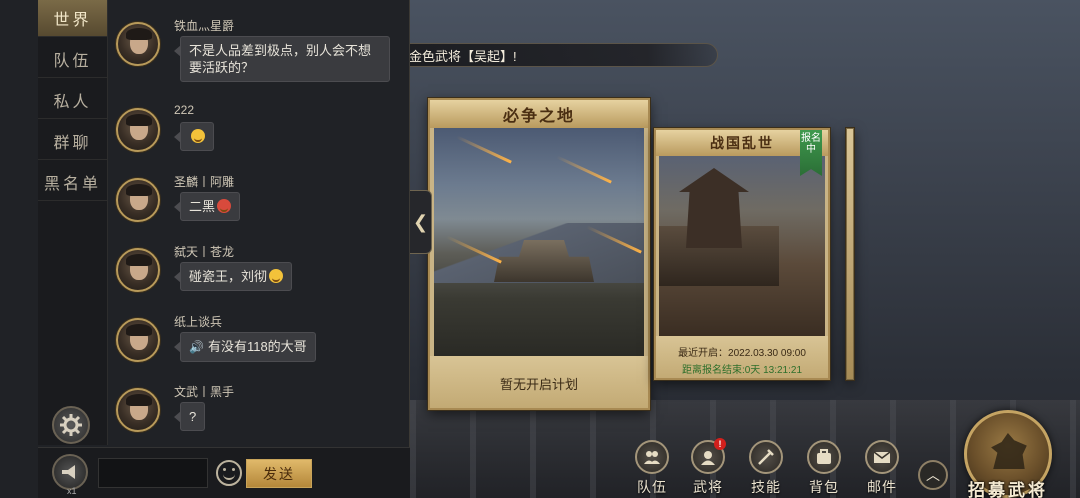  I want to click on chat-tabs: 世界 队伍 私人 群聊 黑名单, so click(73, 222).